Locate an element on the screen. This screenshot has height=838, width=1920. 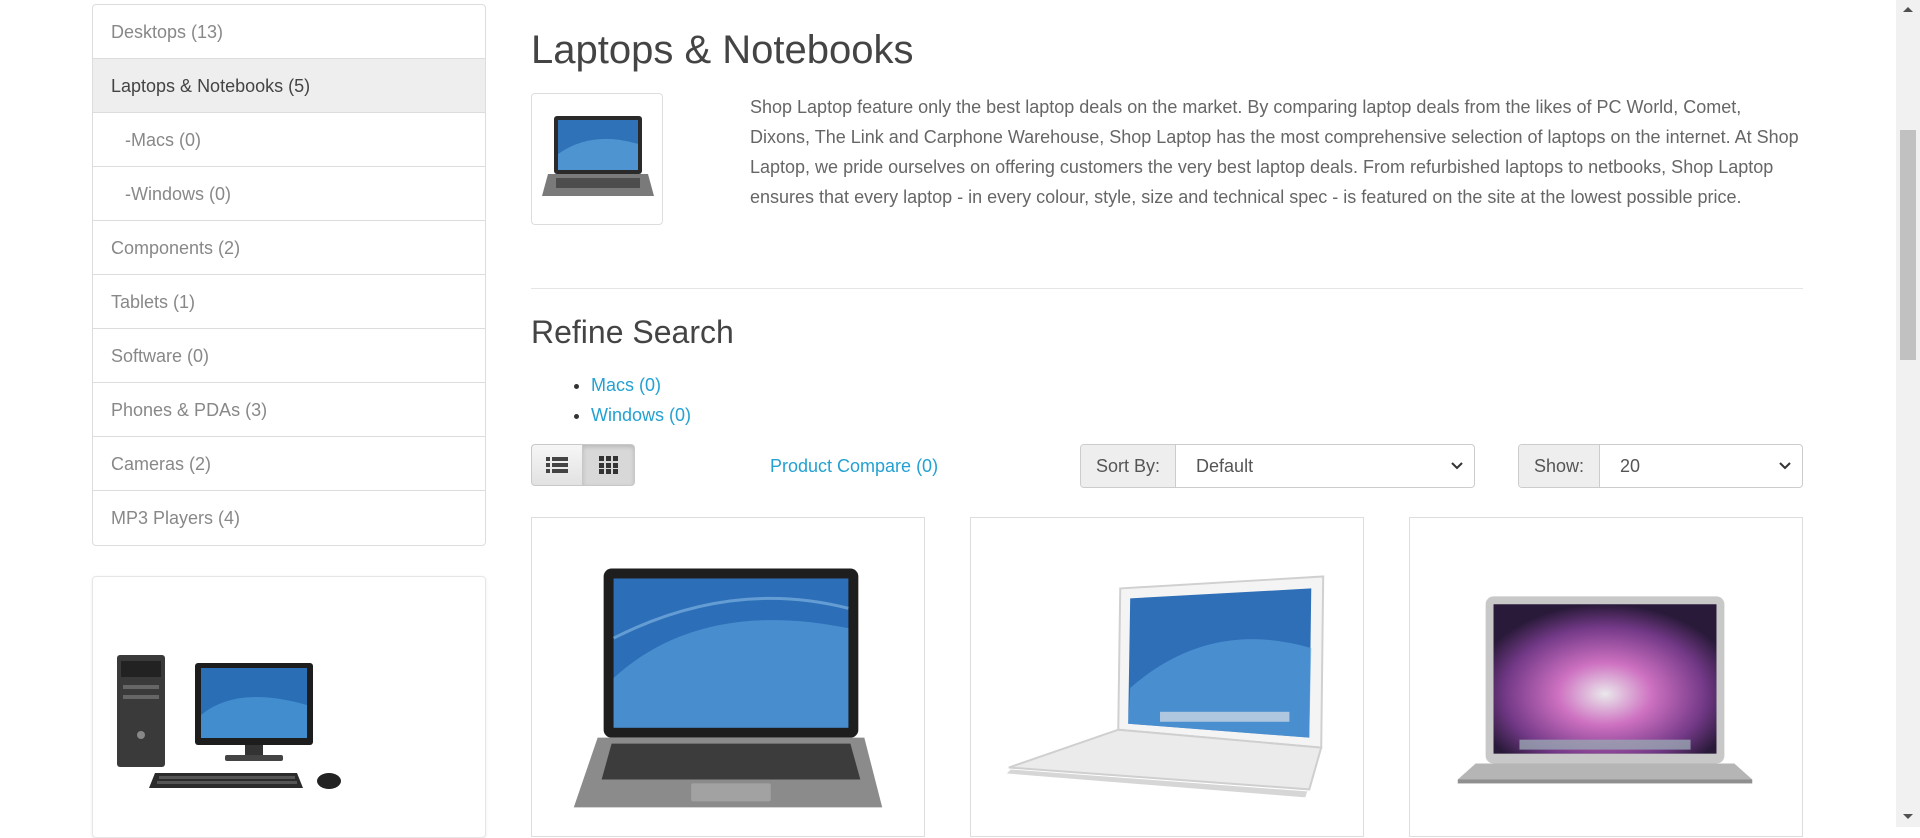
sidebar-item-tablets: Tablets (1) is located at coordinates (289, 302).